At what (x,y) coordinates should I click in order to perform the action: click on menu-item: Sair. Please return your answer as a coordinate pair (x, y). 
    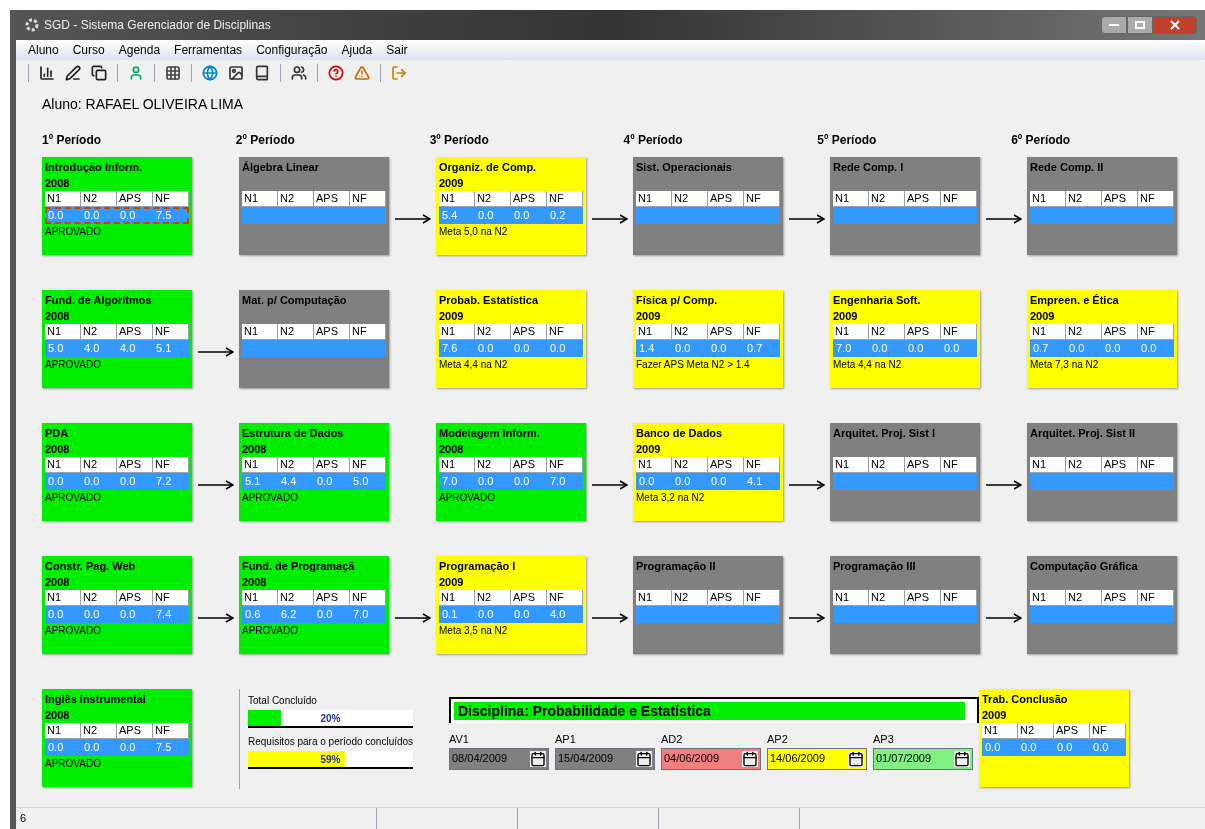
    Looking at the image, I should click on (397, 50).